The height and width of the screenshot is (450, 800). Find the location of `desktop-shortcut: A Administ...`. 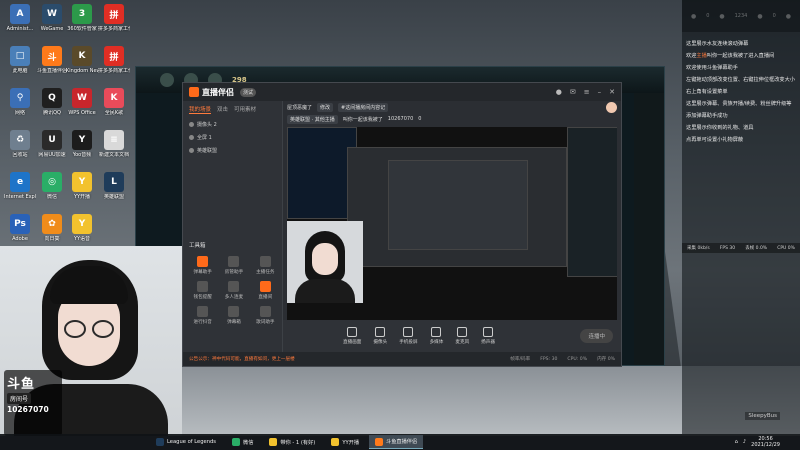

desktop-shortcut: A Administ... is located at coordinates (20, 18).